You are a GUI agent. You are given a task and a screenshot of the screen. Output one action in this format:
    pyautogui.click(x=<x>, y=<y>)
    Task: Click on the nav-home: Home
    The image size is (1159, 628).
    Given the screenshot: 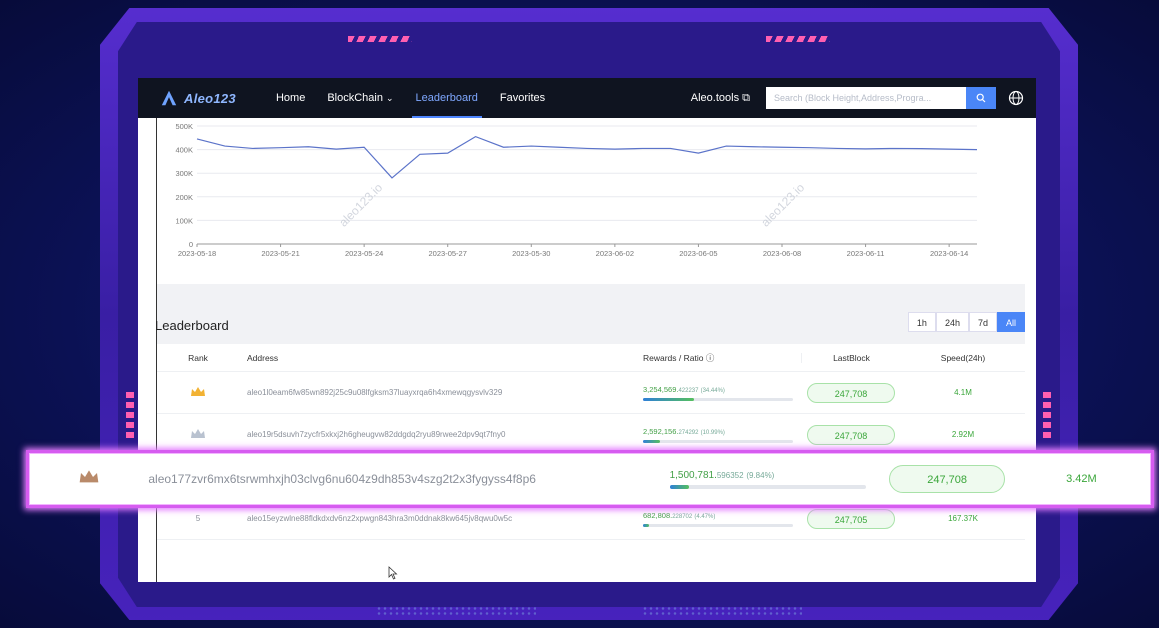 What is the action you would take?
    pyautogui.click(x=290, y=98)
    